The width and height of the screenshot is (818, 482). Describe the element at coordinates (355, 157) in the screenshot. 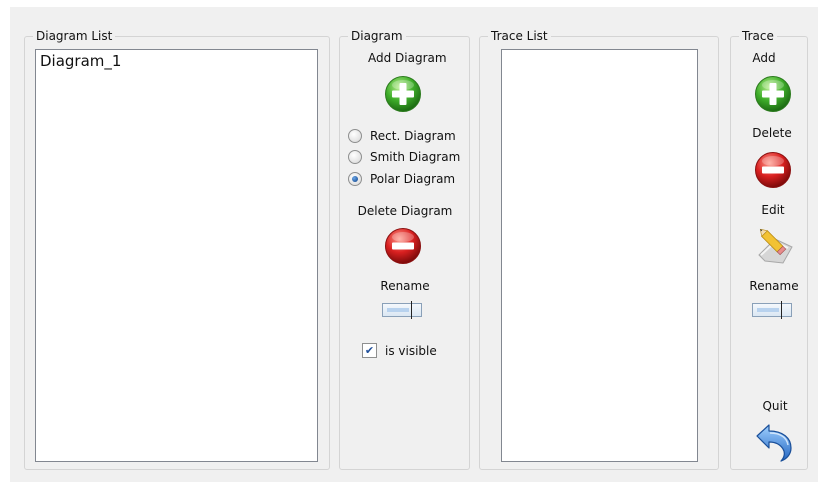

I see `radio-smith-indicator` at that location.